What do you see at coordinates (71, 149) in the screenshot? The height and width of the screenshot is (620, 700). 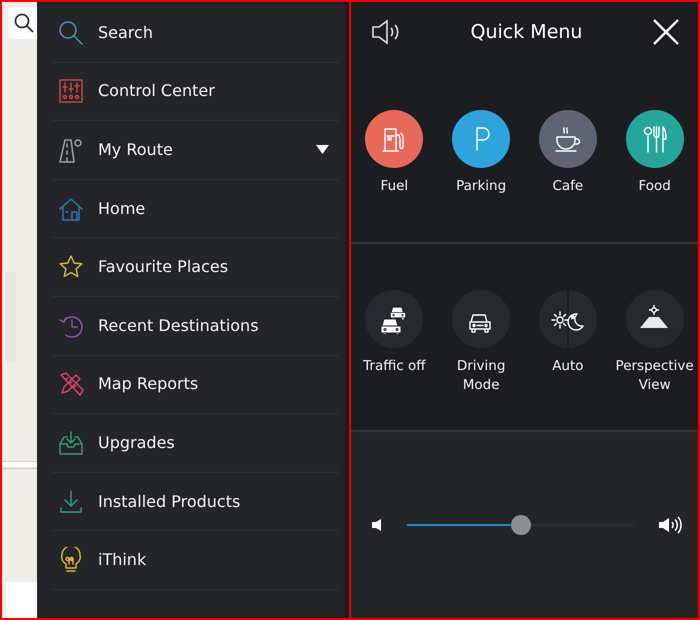 I see `road-icon` at bounding box center [71, 149].